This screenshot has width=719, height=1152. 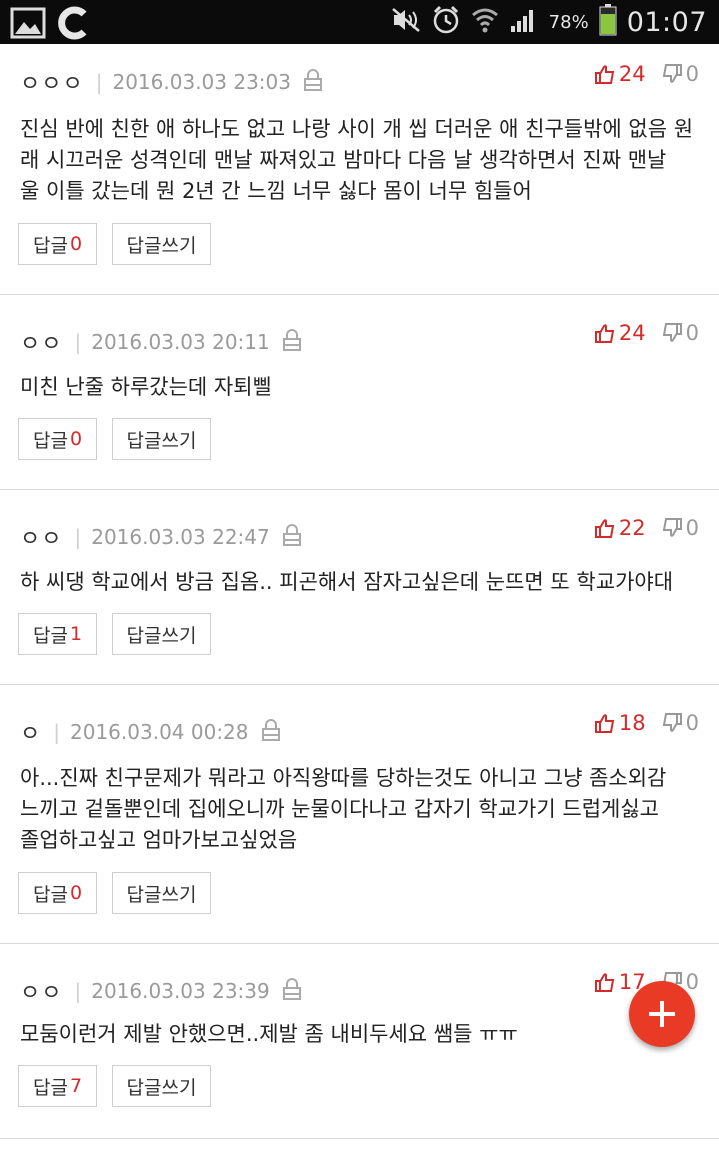 I want to click on reply-count-button: 답글 7, so click(x=57, y=1086).